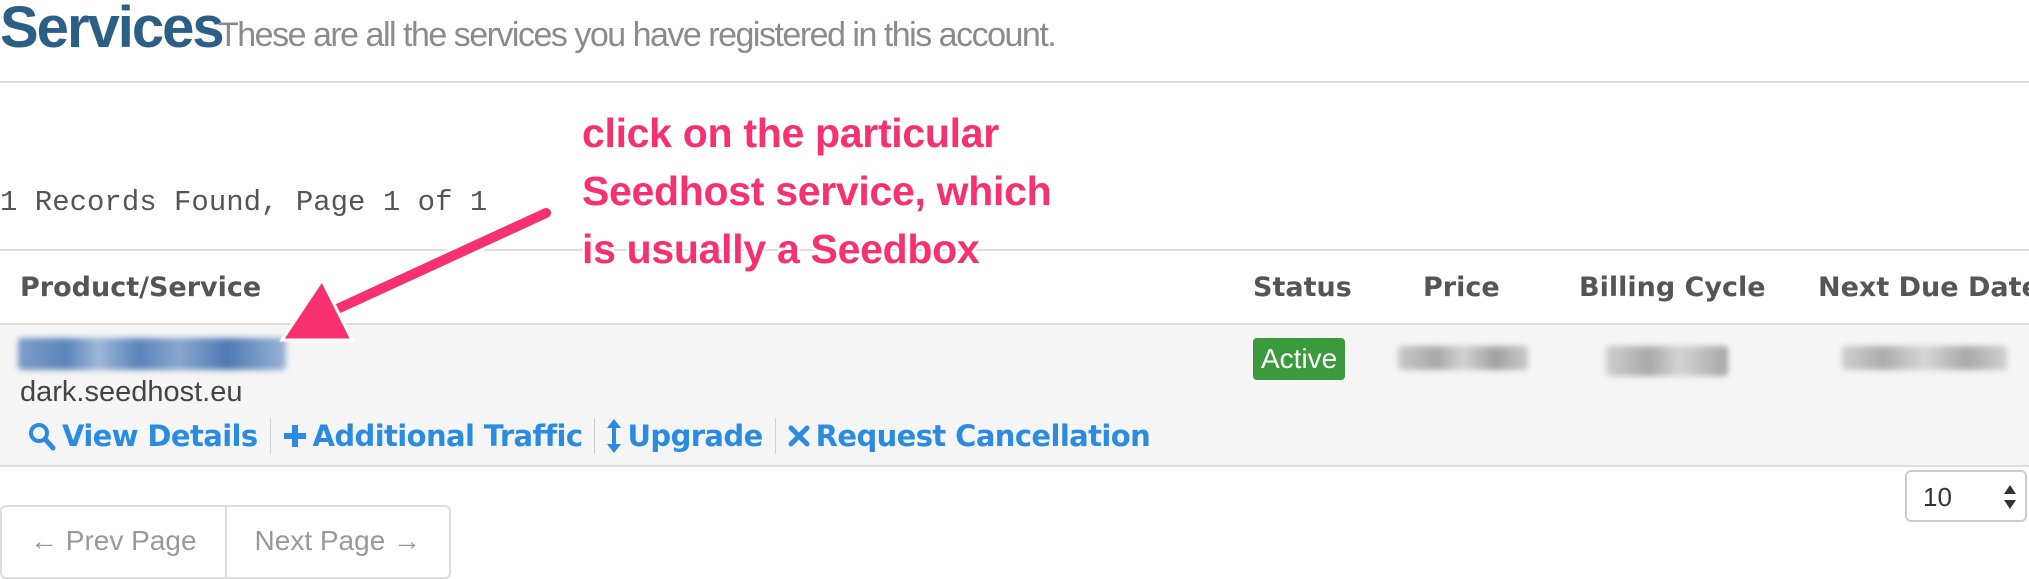 The width and height of the screenshot is (2029, 579). Describe the element at coordinates (695, 436) in the screenshot. I see `upgrade-label: Upgrade` at that location.